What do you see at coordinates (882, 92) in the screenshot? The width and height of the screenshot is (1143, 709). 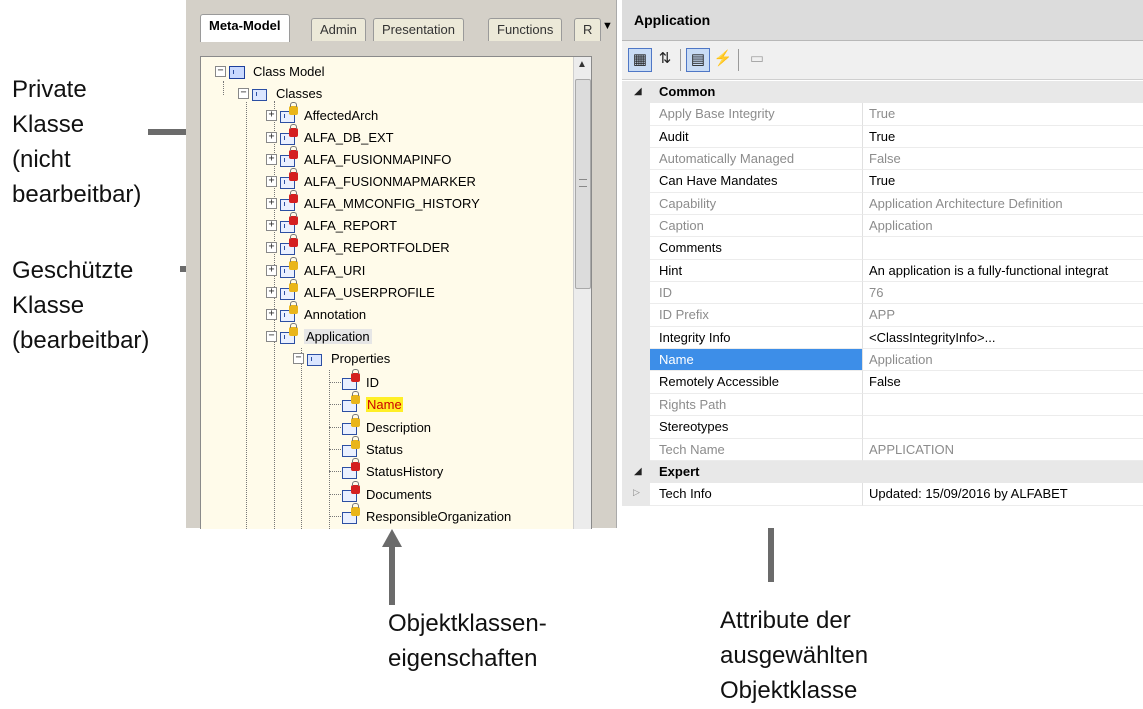 I see `category-common: ◢ Common` at bounding box center [882, 92].